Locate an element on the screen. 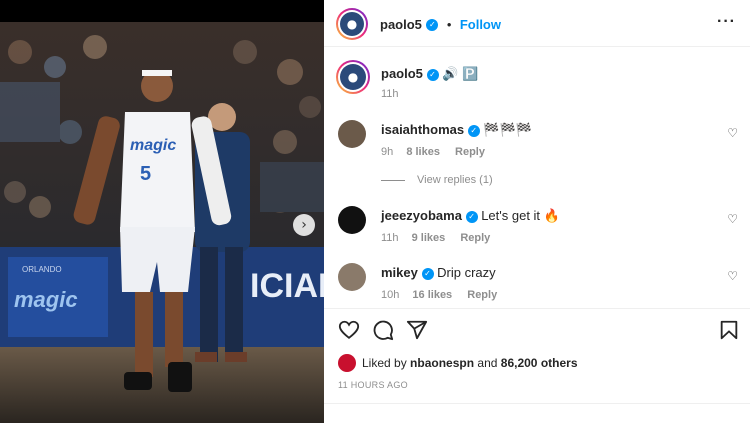  caption-time: 11h is located at coordinates (390, 94).